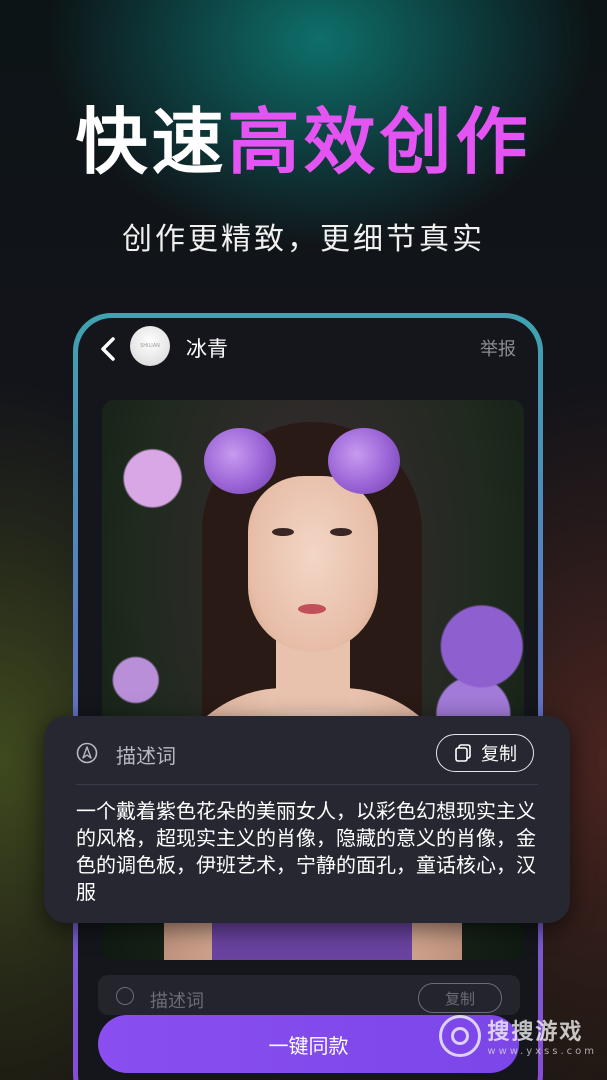  Describe the element at coordinates (109, 349) in the screenshot. I see `back-arrow-icon` at that location.